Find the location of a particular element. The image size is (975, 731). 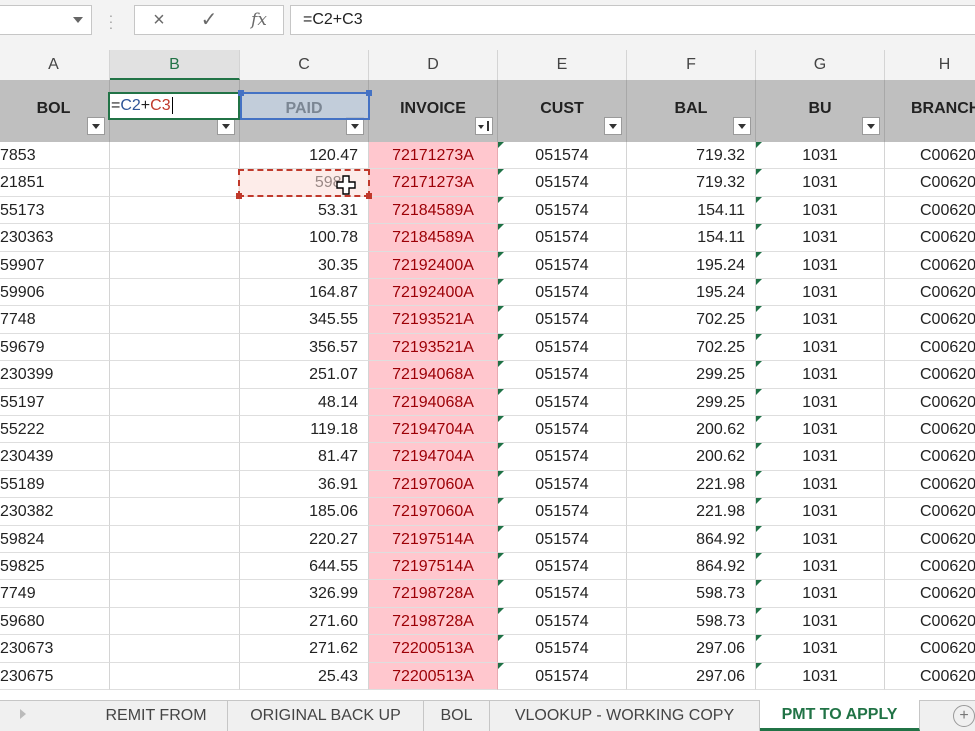

name-box is located at coordinates (46, 20).